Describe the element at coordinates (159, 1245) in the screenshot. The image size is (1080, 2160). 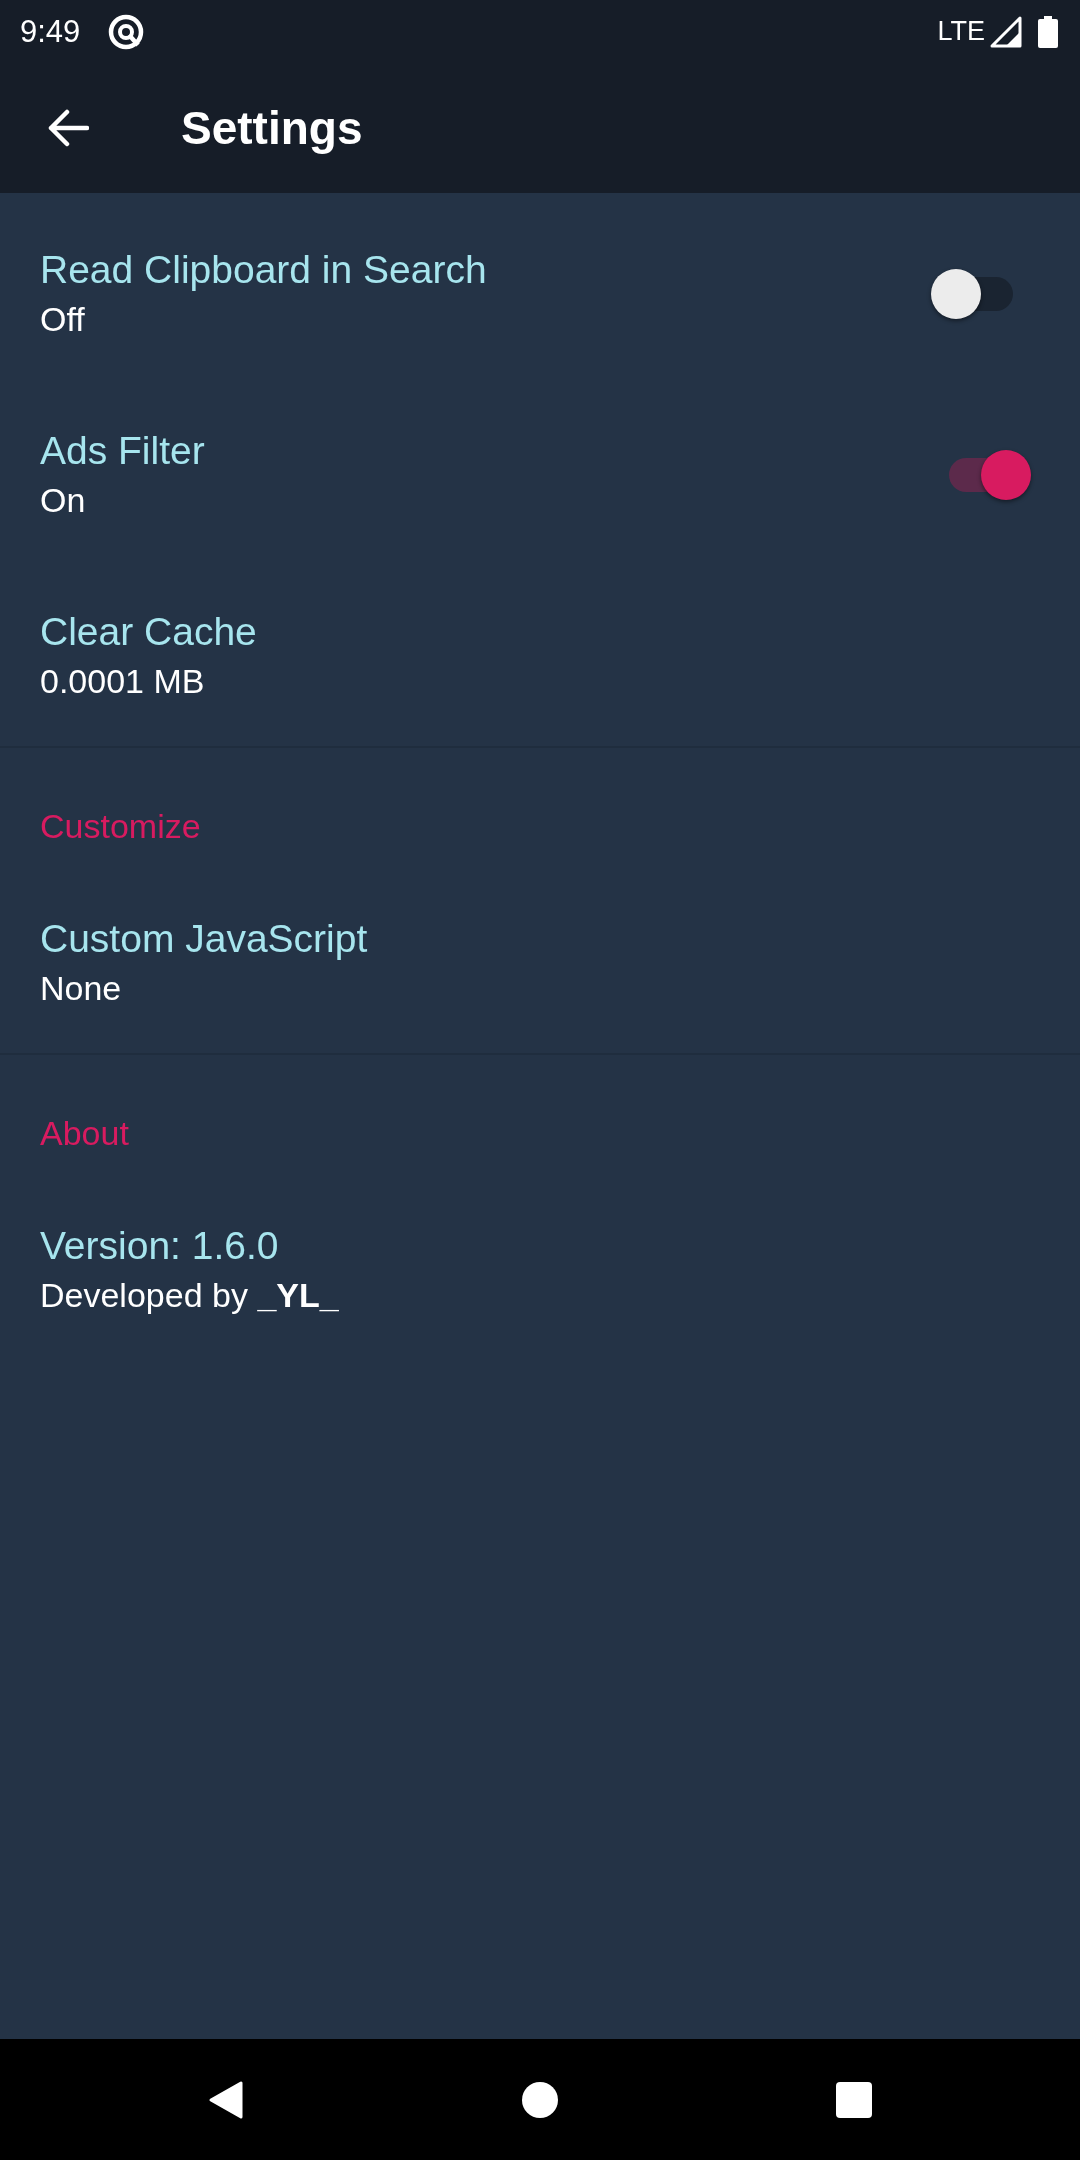
I see `setting-title: Version: 1.6.0` at that location.